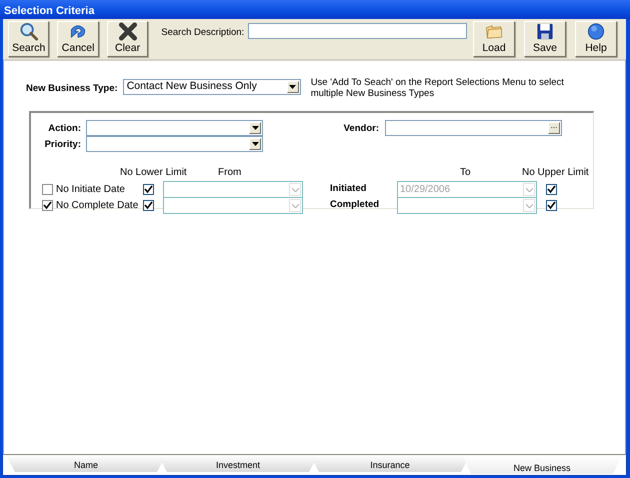 The image size is (630, 478). Describe the element at coordinates (202, 33) in the screenshot. I see `field-label: Search Description:` at that location.